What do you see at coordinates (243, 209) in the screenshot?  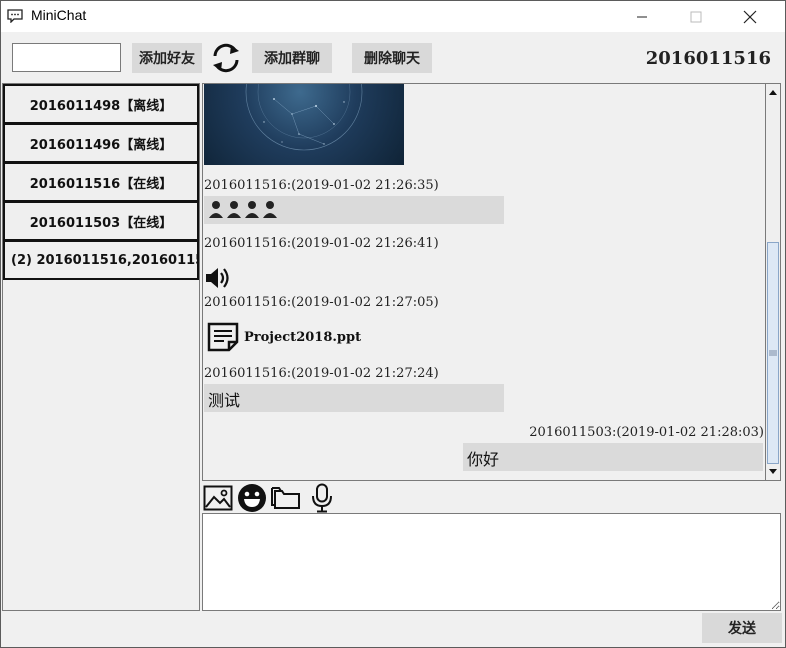 I see `user-group-emoji` at bounding box center [243, 209].